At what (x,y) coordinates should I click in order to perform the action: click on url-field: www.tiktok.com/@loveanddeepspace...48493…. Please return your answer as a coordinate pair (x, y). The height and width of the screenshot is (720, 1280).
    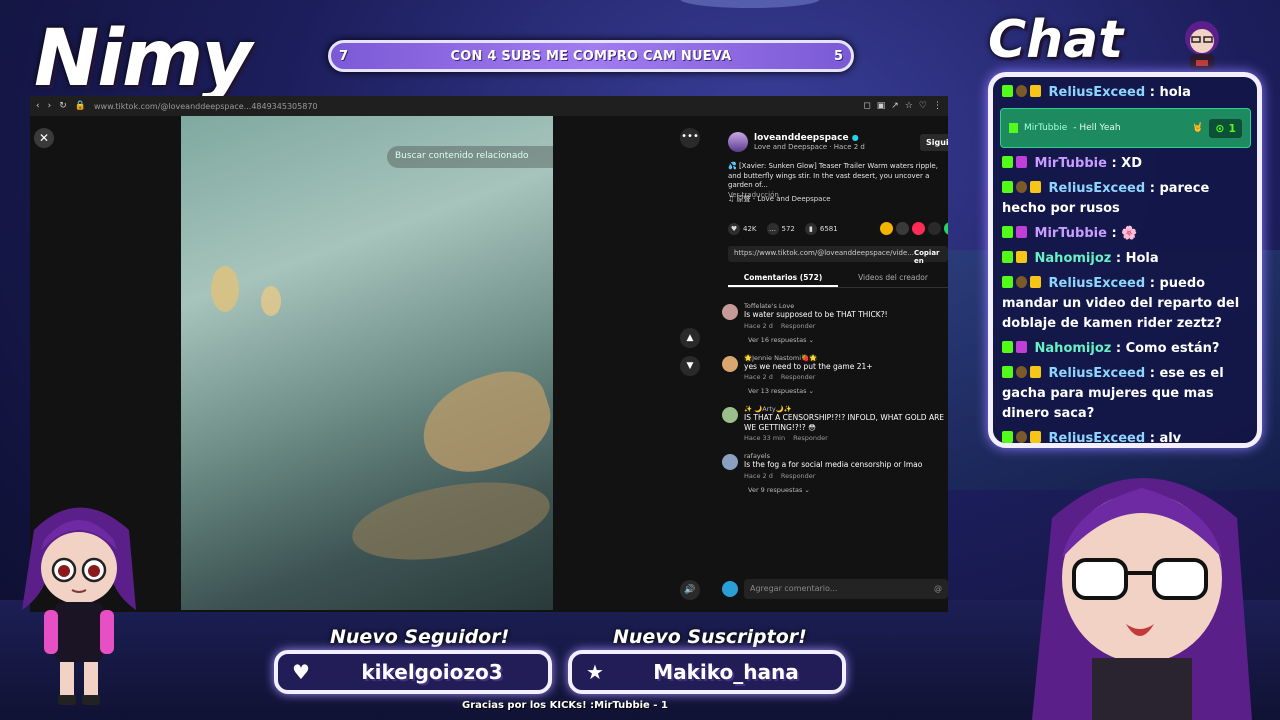
    Looking at the image, I should click on (474, 106).